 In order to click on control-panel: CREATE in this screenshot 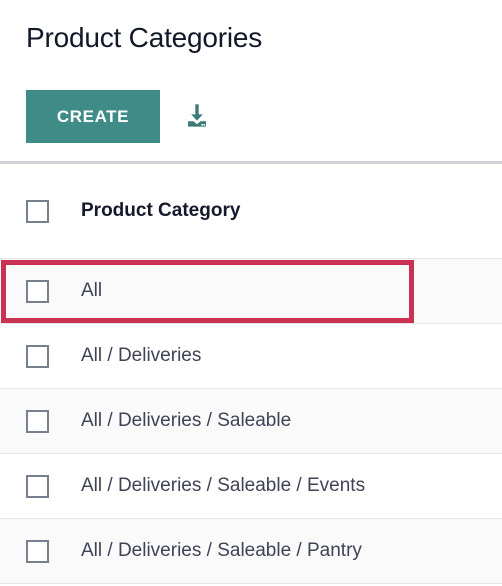, I will do `click(119, 116)`.